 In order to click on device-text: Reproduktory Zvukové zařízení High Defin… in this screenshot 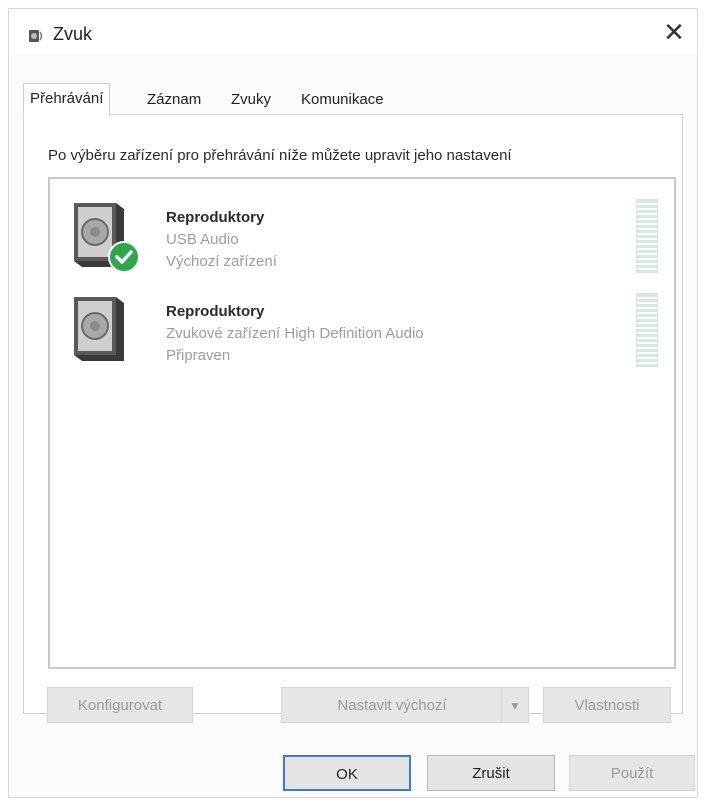, I will do `click(295, 334)`.